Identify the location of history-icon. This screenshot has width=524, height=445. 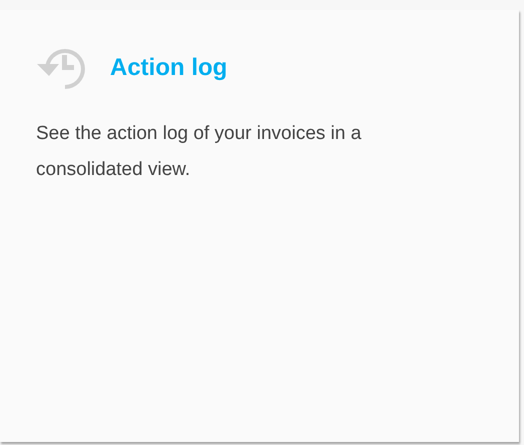
(62, 68).